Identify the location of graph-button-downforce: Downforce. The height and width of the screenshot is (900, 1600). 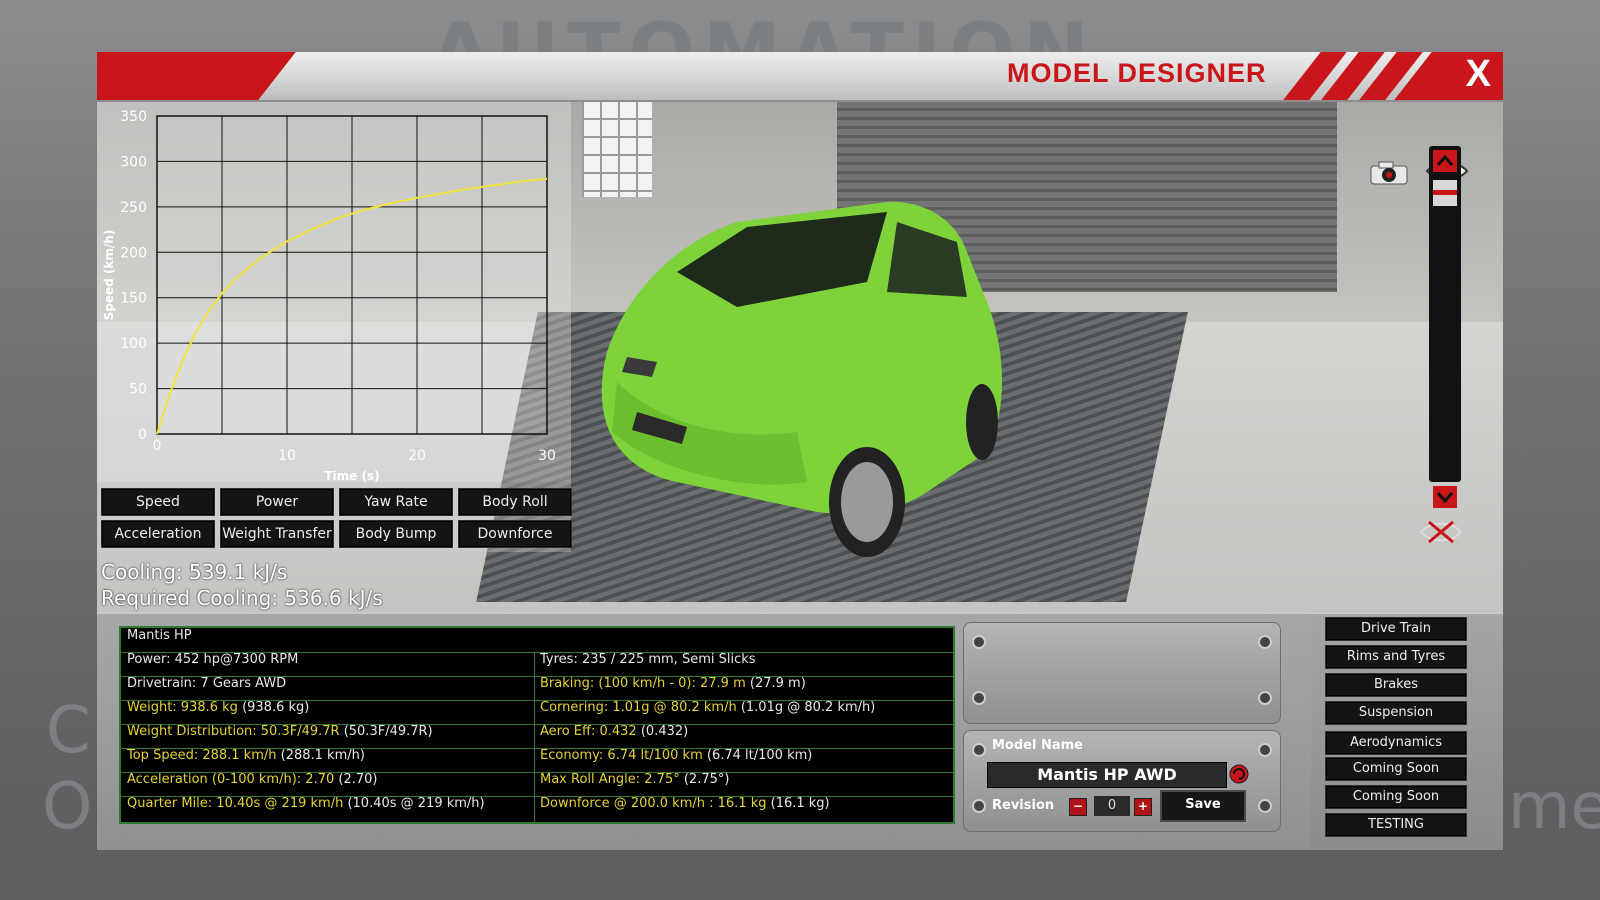
(515, 534).